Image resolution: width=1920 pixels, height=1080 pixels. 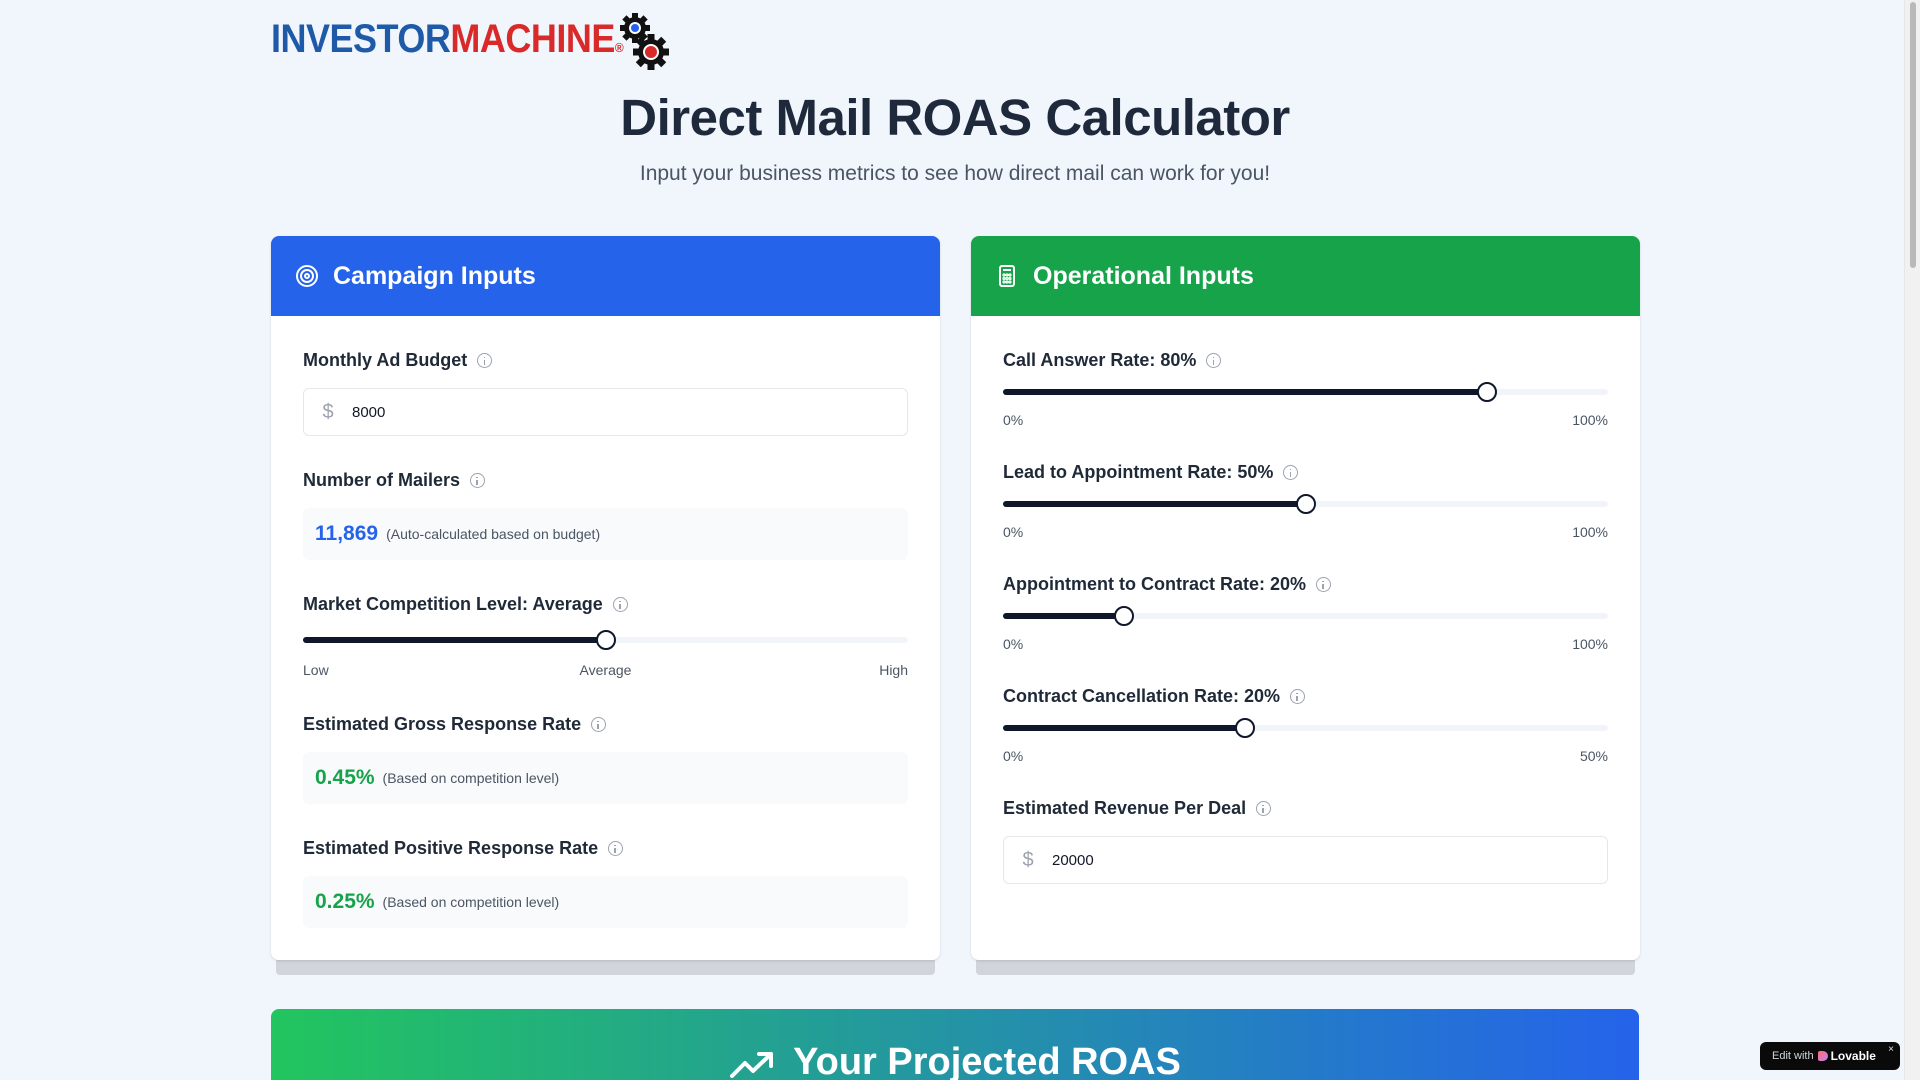 What do you see at coordinates (1007, 276) in the screenshot?
I see `calculator-icon` at bounding box center [1007, 276].